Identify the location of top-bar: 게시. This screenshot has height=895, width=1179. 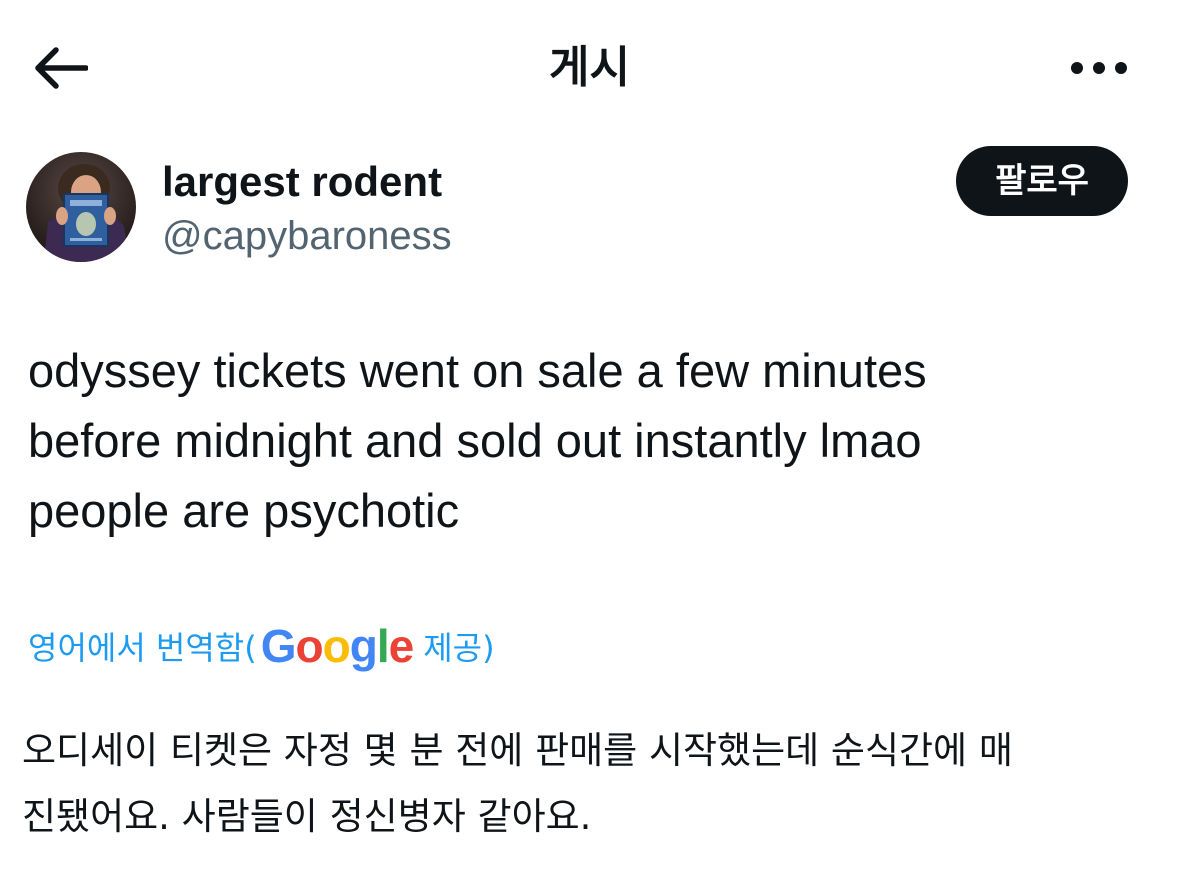
(589, 65).